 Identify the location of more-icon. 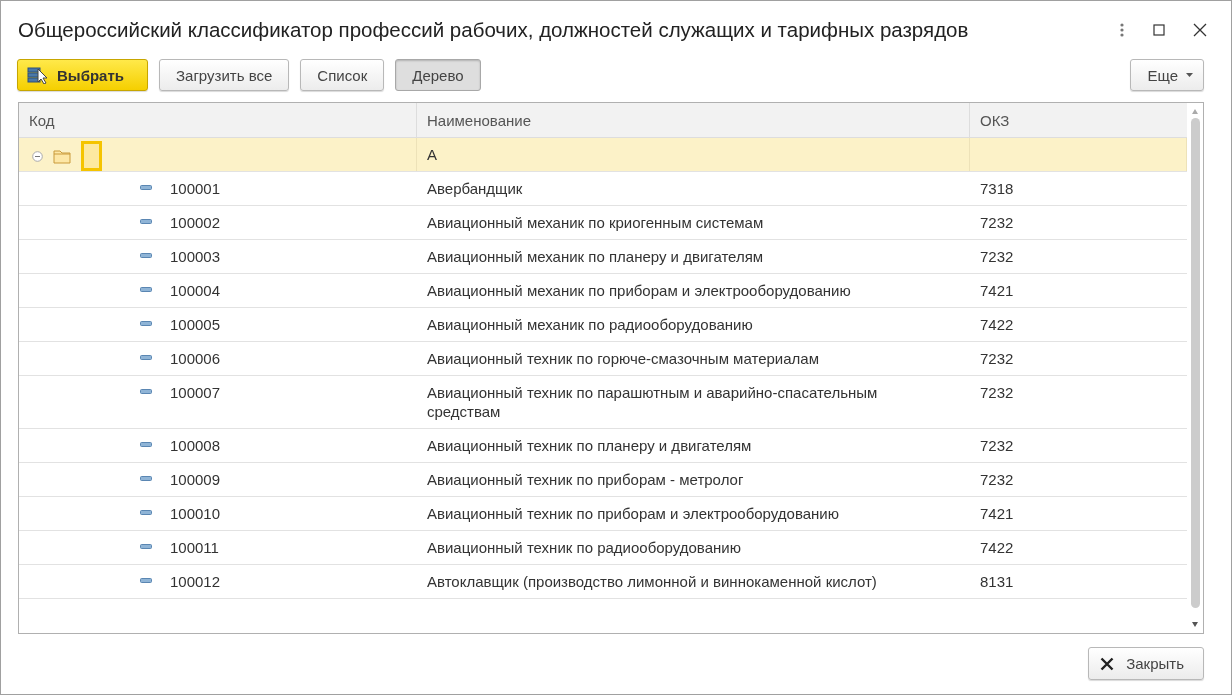
(1122, 30).